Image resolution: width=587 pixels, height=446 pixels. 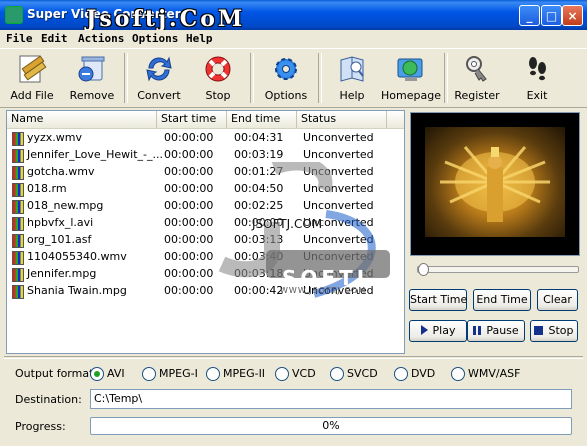 I want to click on maximize-button: □, so click(x=551, y=15).